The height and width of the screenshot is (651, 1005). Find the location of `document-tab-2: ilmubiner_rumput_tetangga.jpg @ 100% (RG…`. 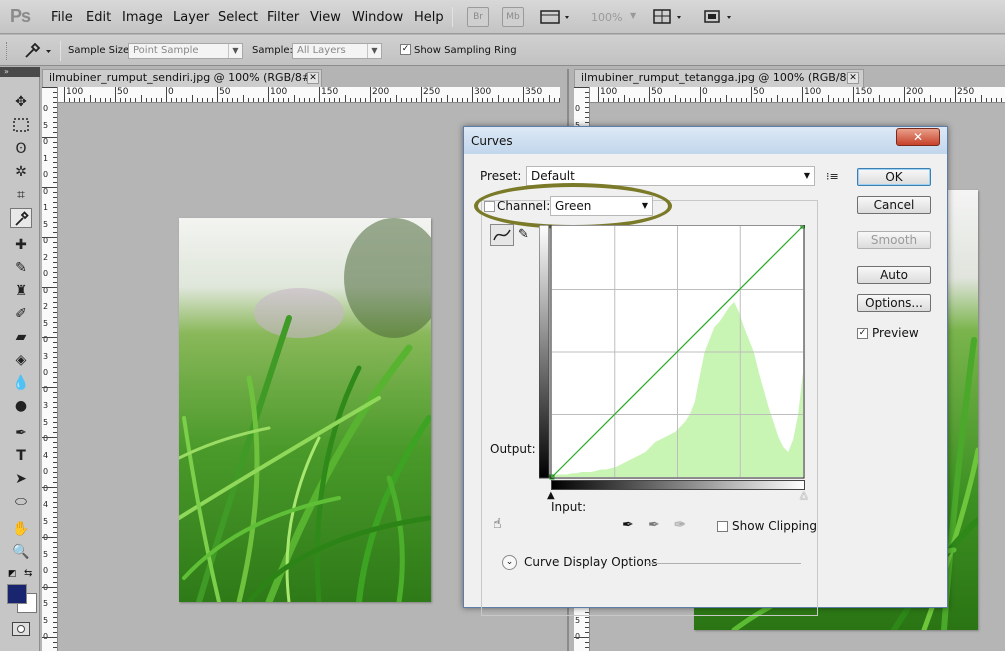

document-tab-2: ilmubiner_rumput_tetangga.jpg @ 100% (RG… is located at coordinates (719, 78).